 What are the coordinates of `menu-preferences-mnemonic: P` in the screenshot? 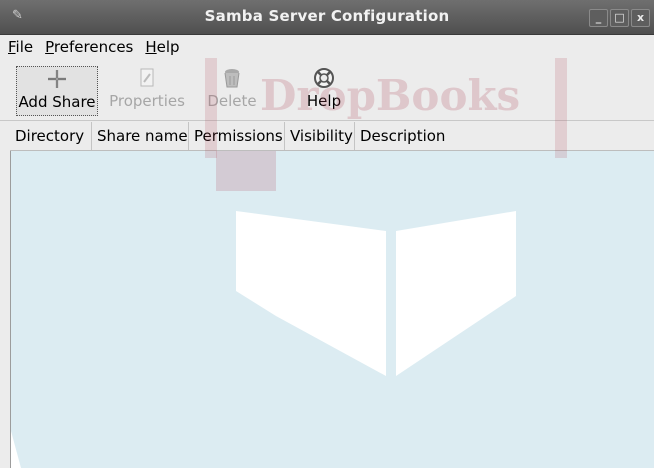 It's located at (49, 47).